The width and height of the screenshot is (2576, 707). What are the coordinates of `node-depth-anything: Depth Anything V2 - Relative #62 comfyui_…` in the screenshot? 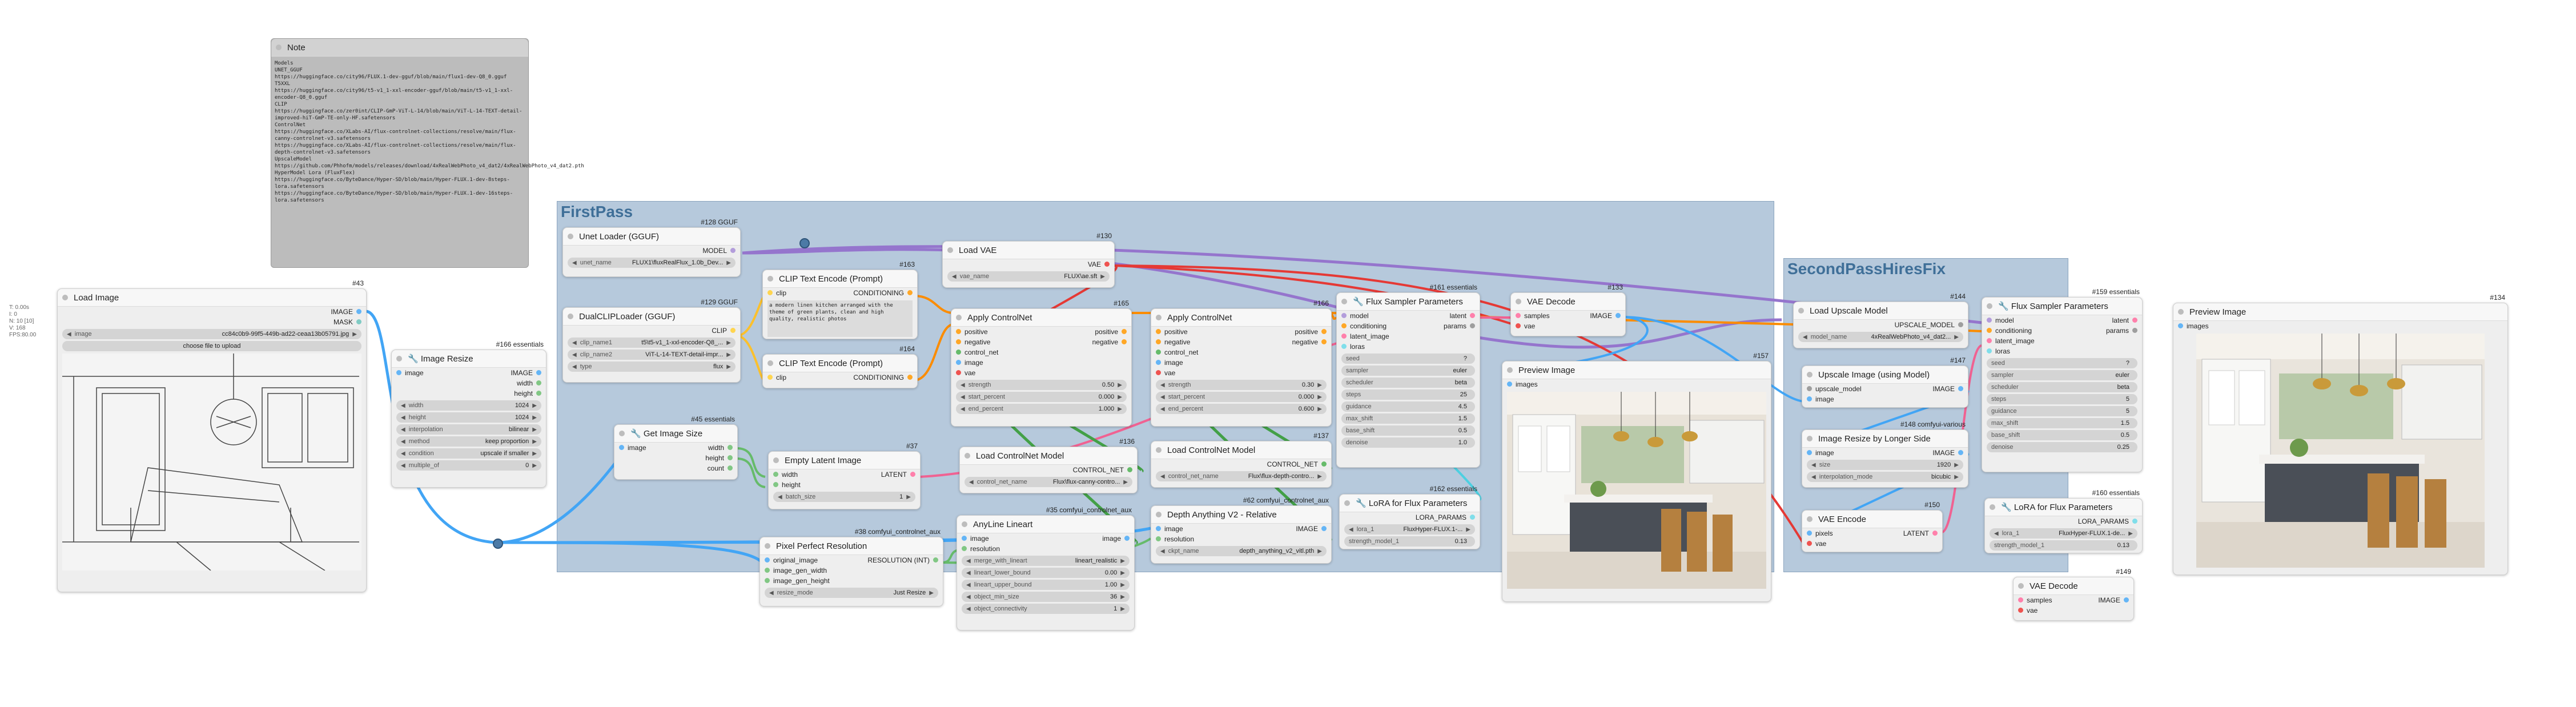 It's located at (1241, 530).